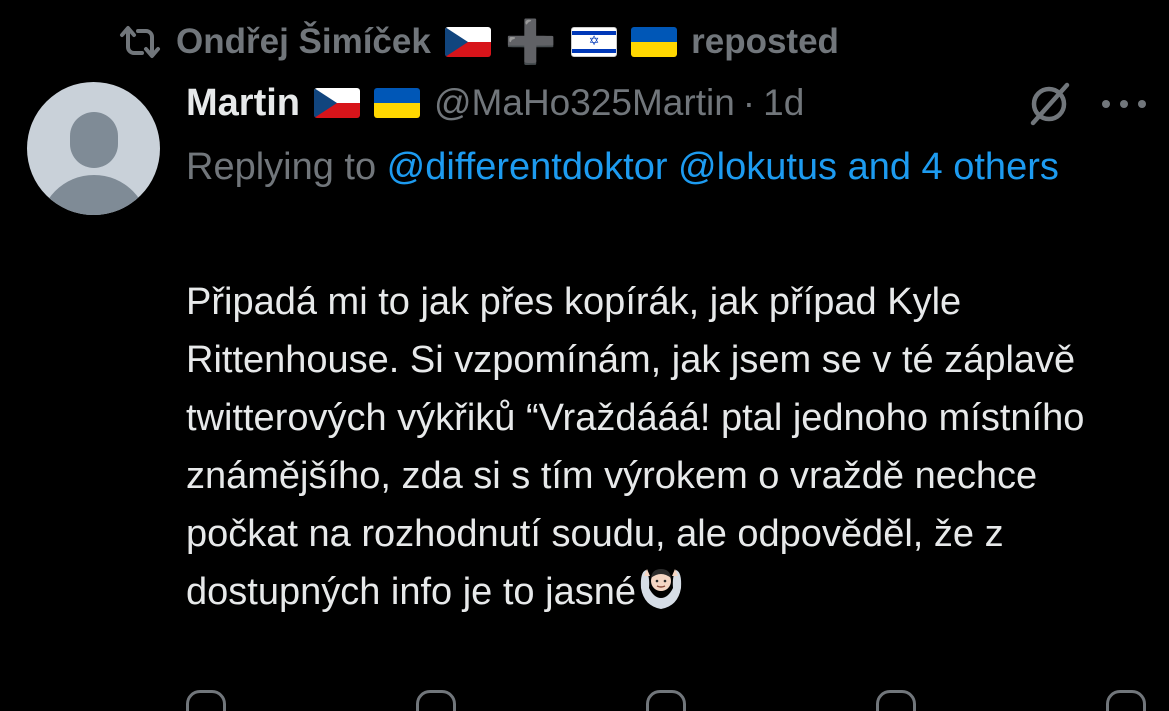 The height and width of the screenshot is (711, 1169). I want to click on more-options-icon, so click(1124, 104).